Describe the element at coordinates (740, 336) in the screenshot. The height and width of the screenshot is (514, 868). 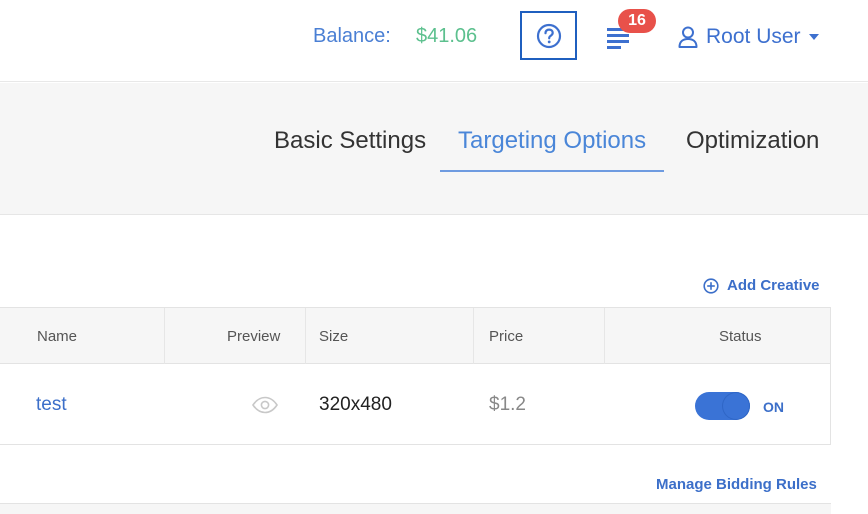
I see `column-header-status: Status` at that location.